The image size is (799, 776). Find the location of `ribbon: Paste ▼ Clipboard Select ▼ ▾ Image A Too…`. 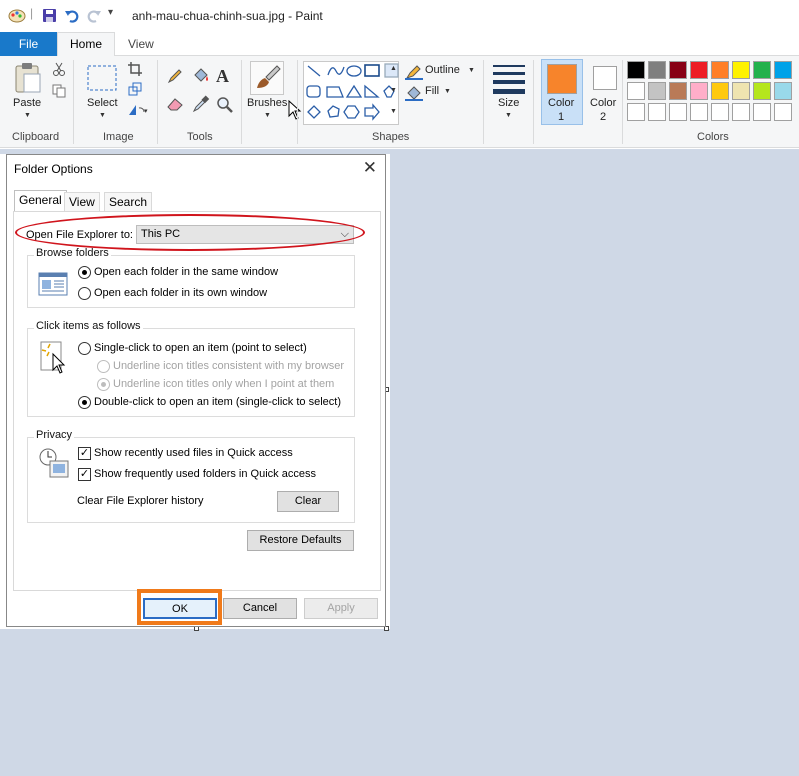

ribbon: Paste ▼ Clipboard Select ▼ ▾ Image A Too… is located at coordinates (399, 102).